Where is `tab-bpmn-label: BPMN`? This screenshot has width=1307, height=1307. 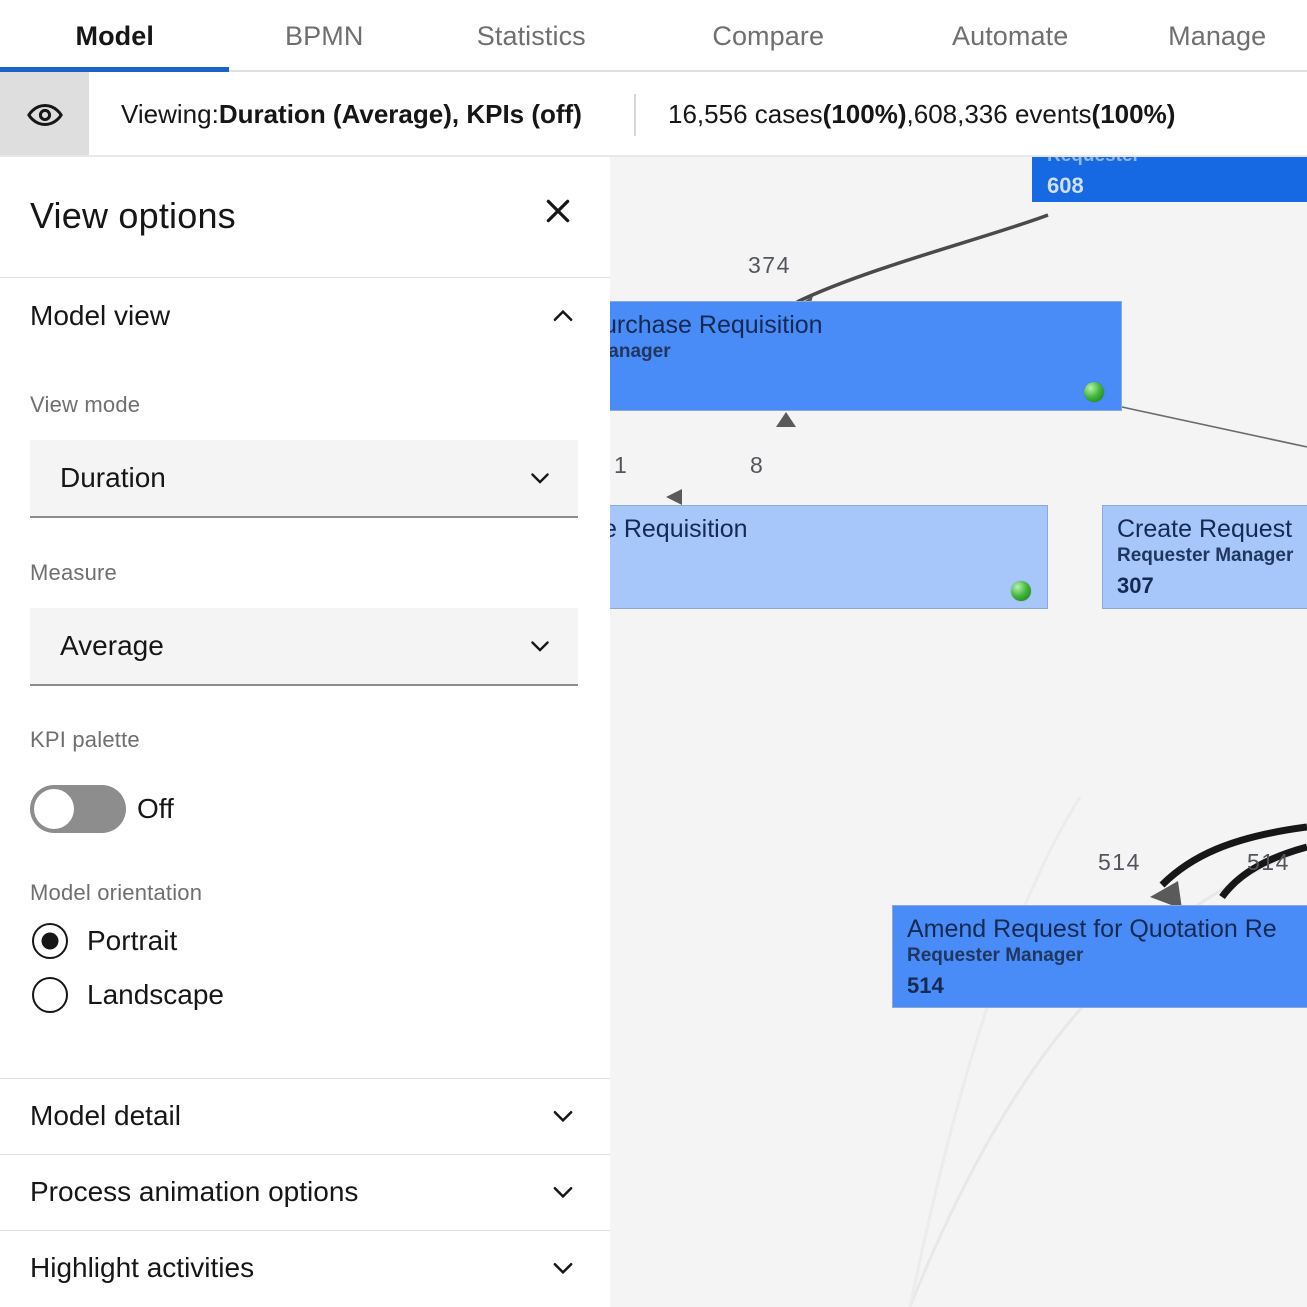 tab-bpmn-label: BPMN is located at coordinates (324, 35).